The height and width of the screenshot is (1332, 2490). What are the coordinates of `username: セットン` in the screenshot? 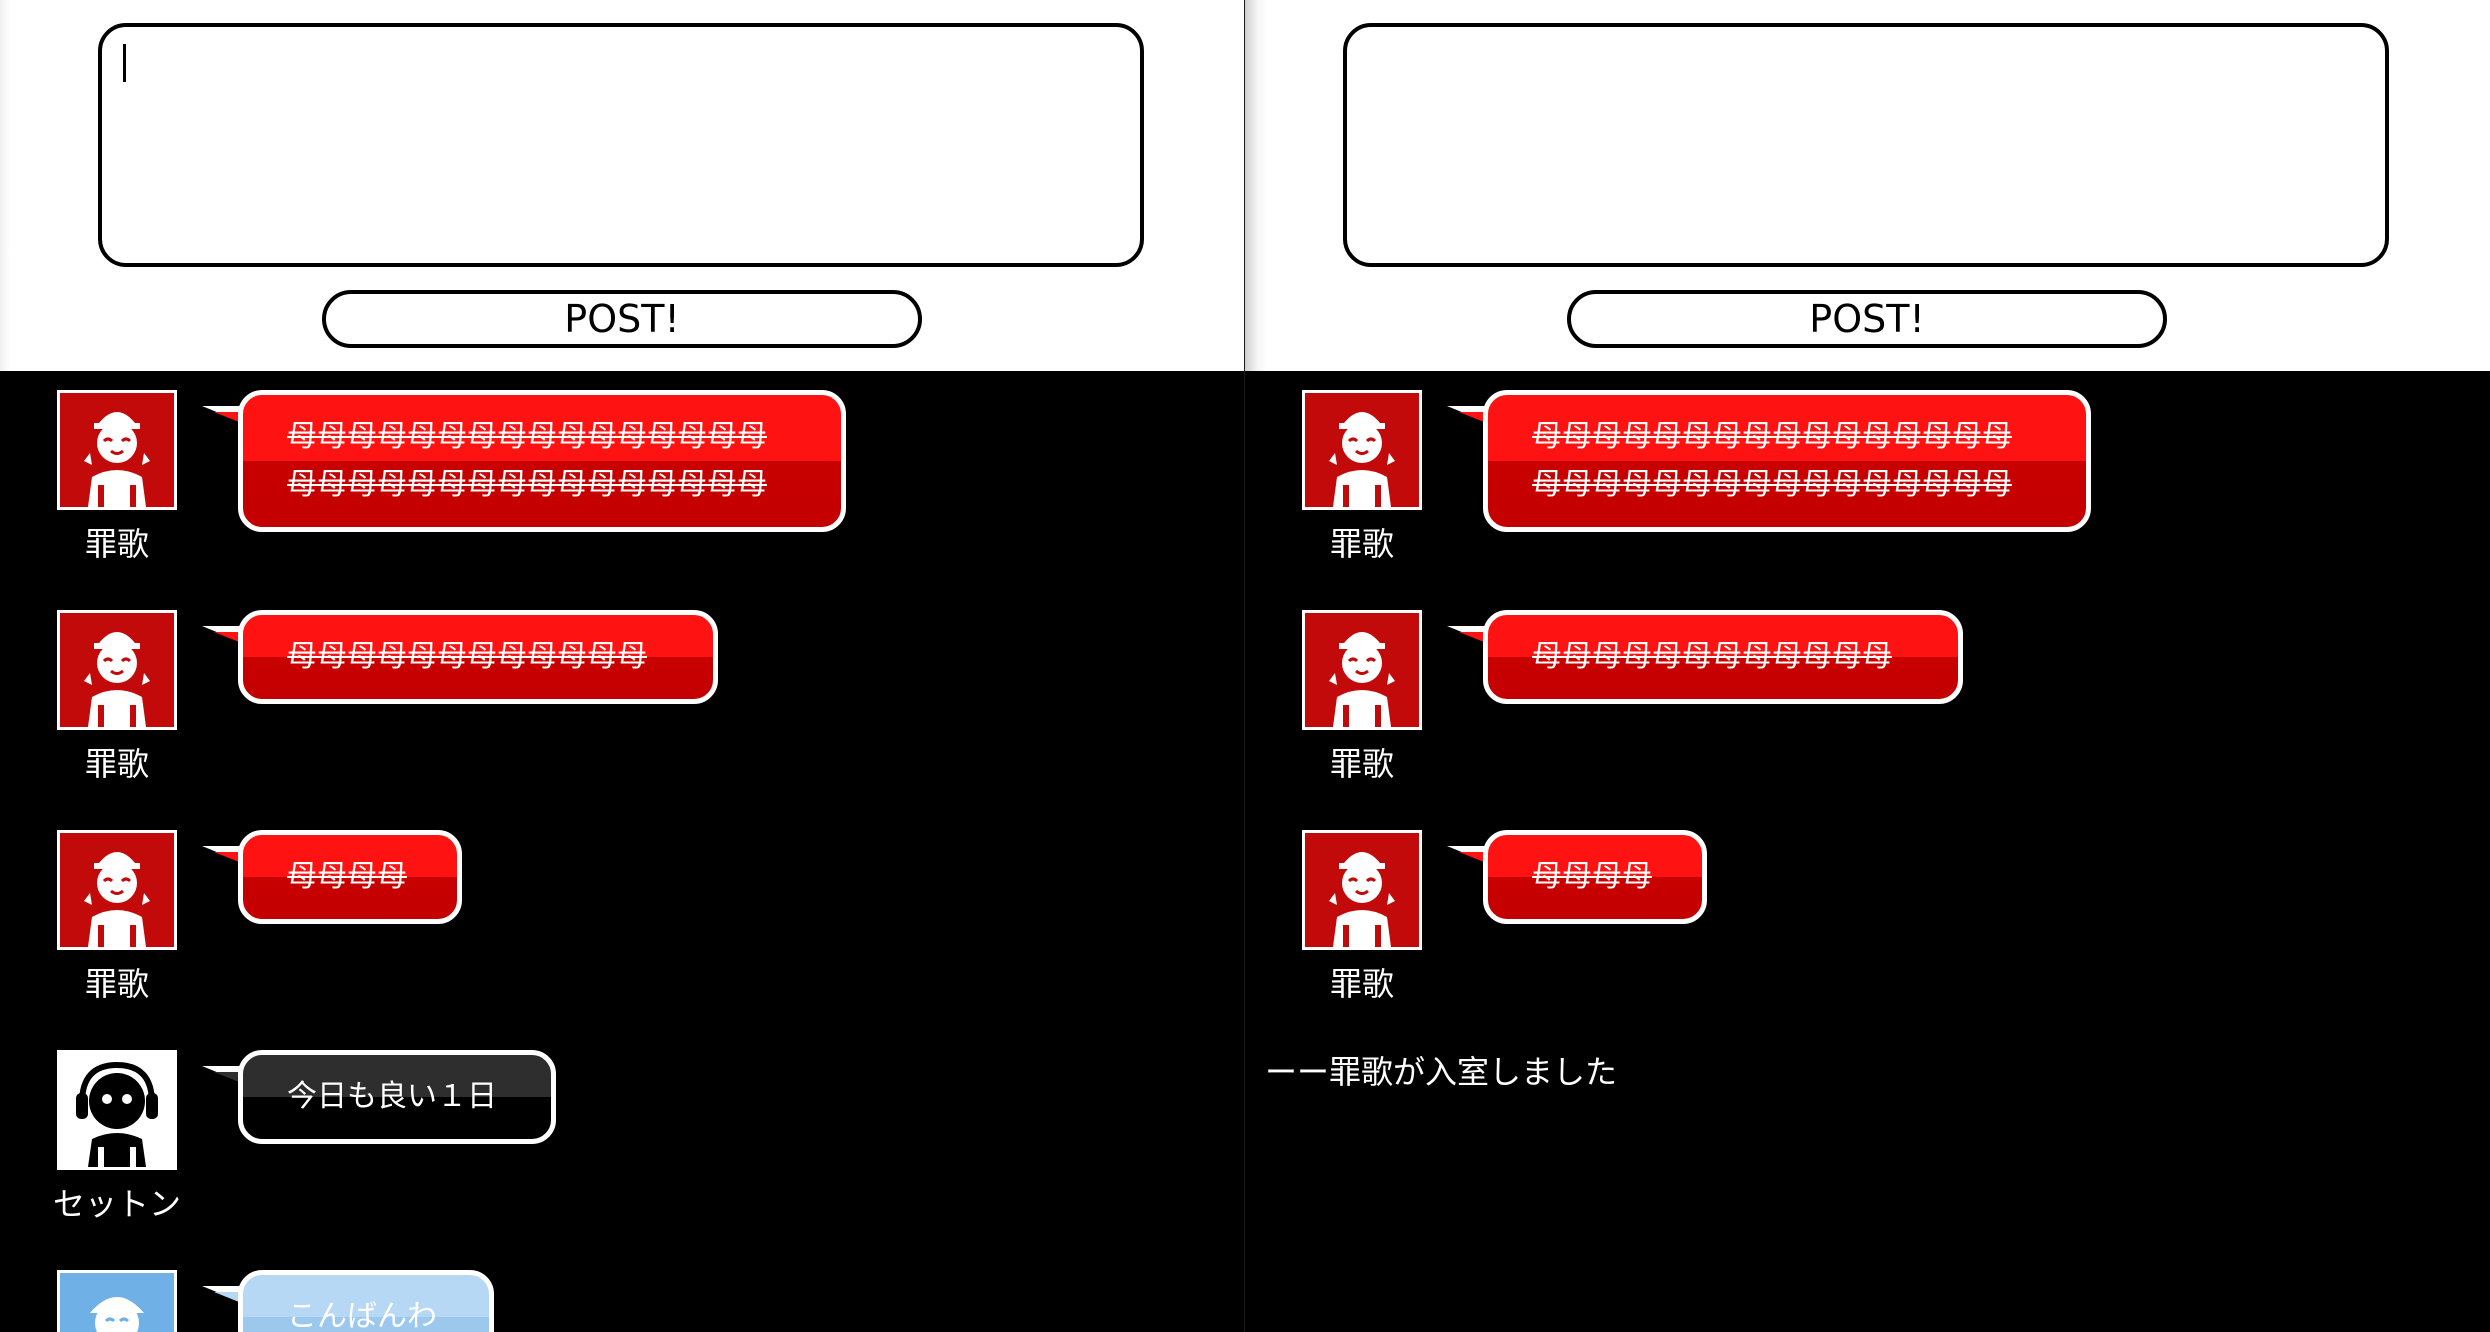 It's located at (116, 1204).